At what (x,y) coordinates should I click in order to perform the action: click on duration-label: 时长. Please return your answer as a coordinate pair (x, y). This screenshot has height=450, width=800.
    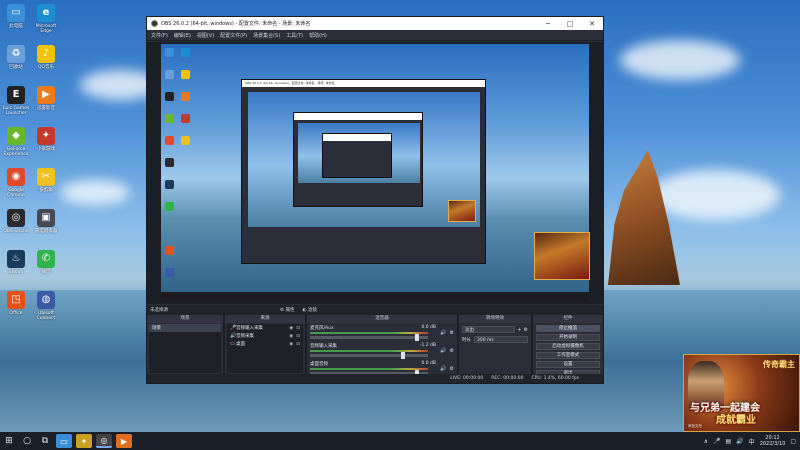
    Looking at the image, I should click on (466, 340).